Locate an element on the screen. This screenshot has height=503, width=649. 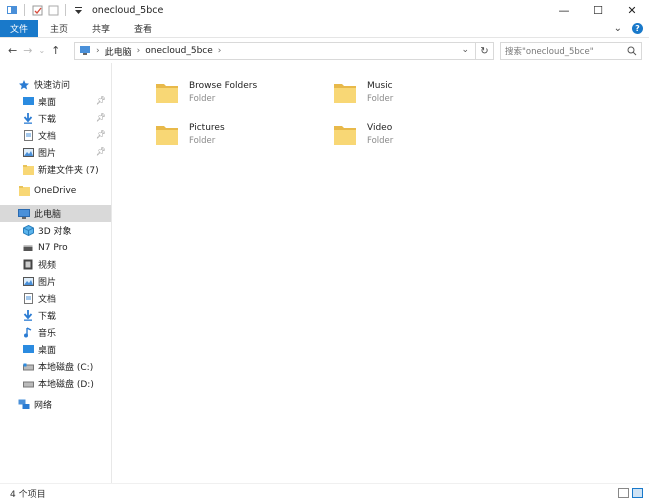
folder-tile-browse-folders: Browse Folders Folder is located at coordinates (238, 92).